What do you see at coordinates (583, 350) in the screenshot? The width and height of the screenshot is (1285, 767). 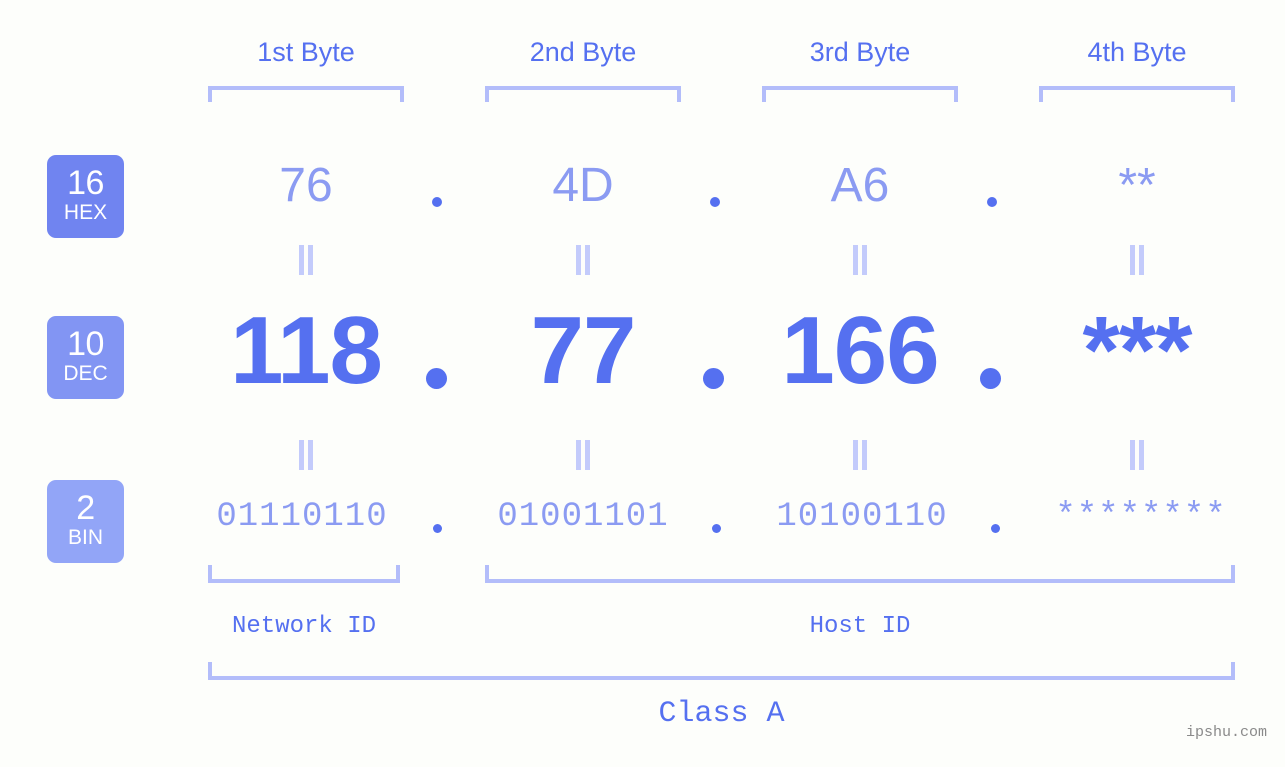 I see `dec-byte-2: 77` at bounding box center [583, 350].